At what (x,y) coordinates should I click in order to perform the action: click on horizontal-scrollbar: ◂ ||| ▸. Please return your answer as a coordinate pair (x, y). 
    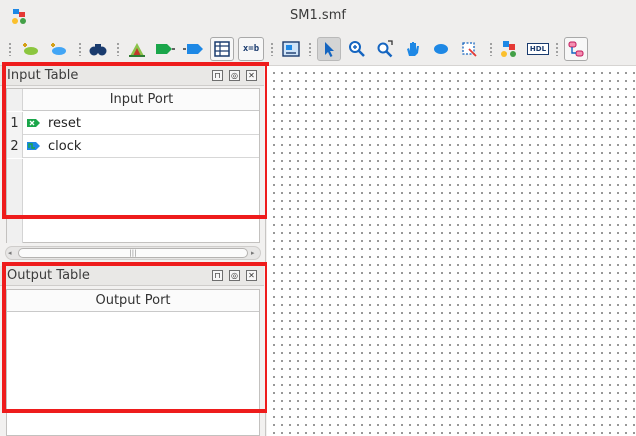
    Looking at the image, I should click on (133, 253).